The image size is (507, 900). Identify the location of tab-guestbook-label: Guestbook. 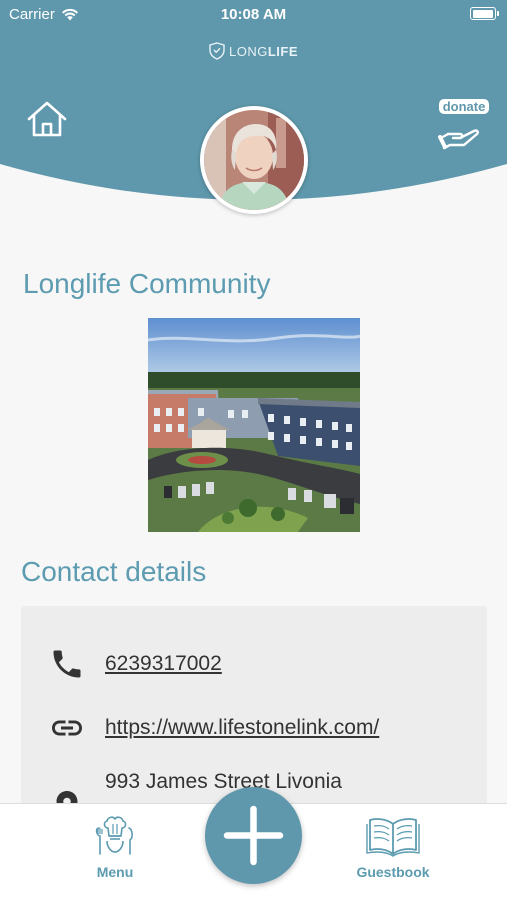
(393, 872).